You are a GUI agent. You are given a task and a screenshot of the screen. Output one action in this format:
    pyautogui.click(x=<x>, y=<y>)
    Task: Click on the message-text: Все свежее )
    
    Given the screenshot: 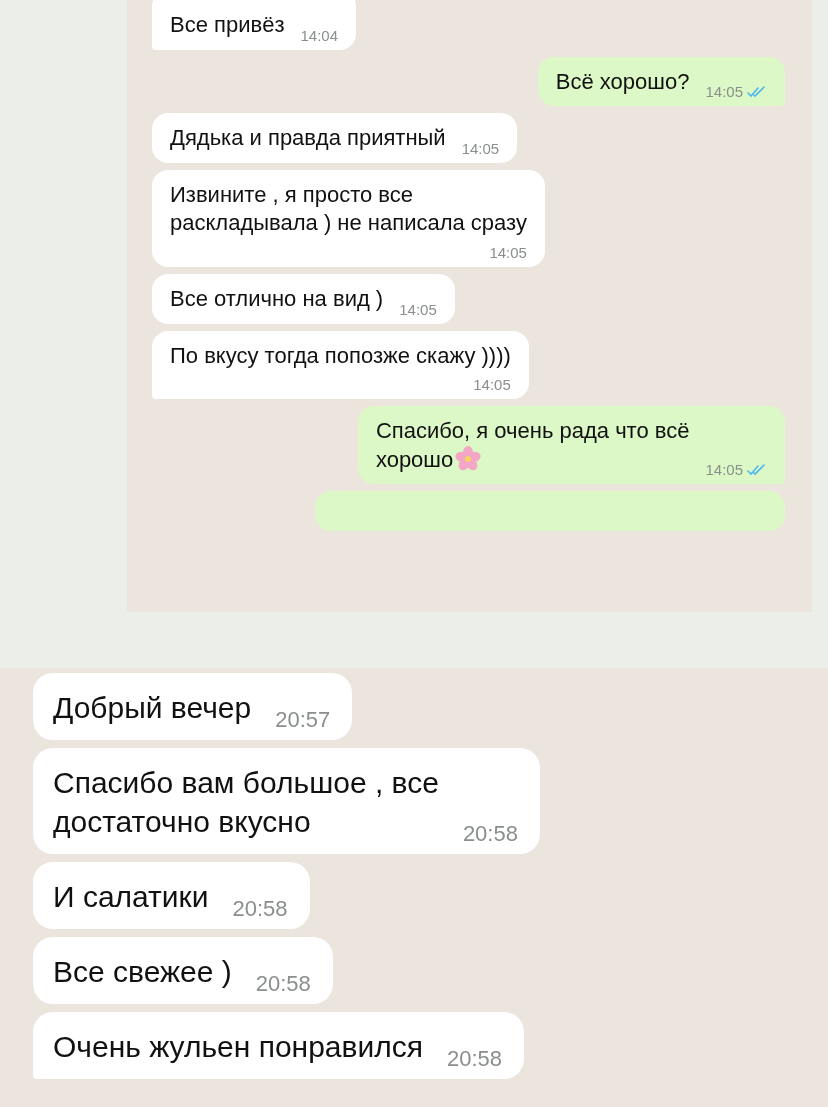 What is the action you would take?
    pyautogui.click(x=142, y=972)
    